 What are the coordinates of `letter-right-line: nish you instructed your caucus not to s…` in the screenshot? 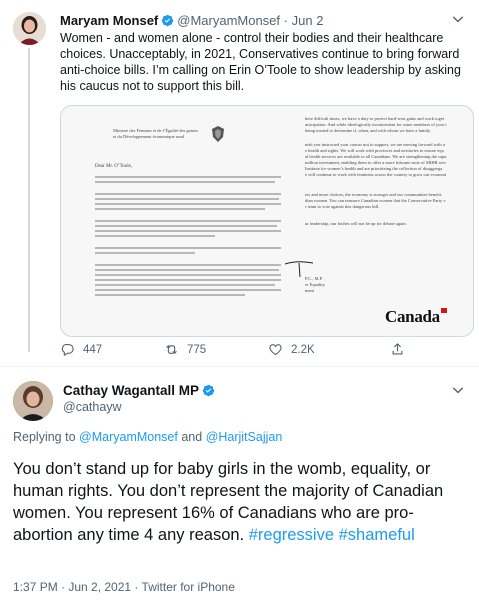 It's located at (375, 144).